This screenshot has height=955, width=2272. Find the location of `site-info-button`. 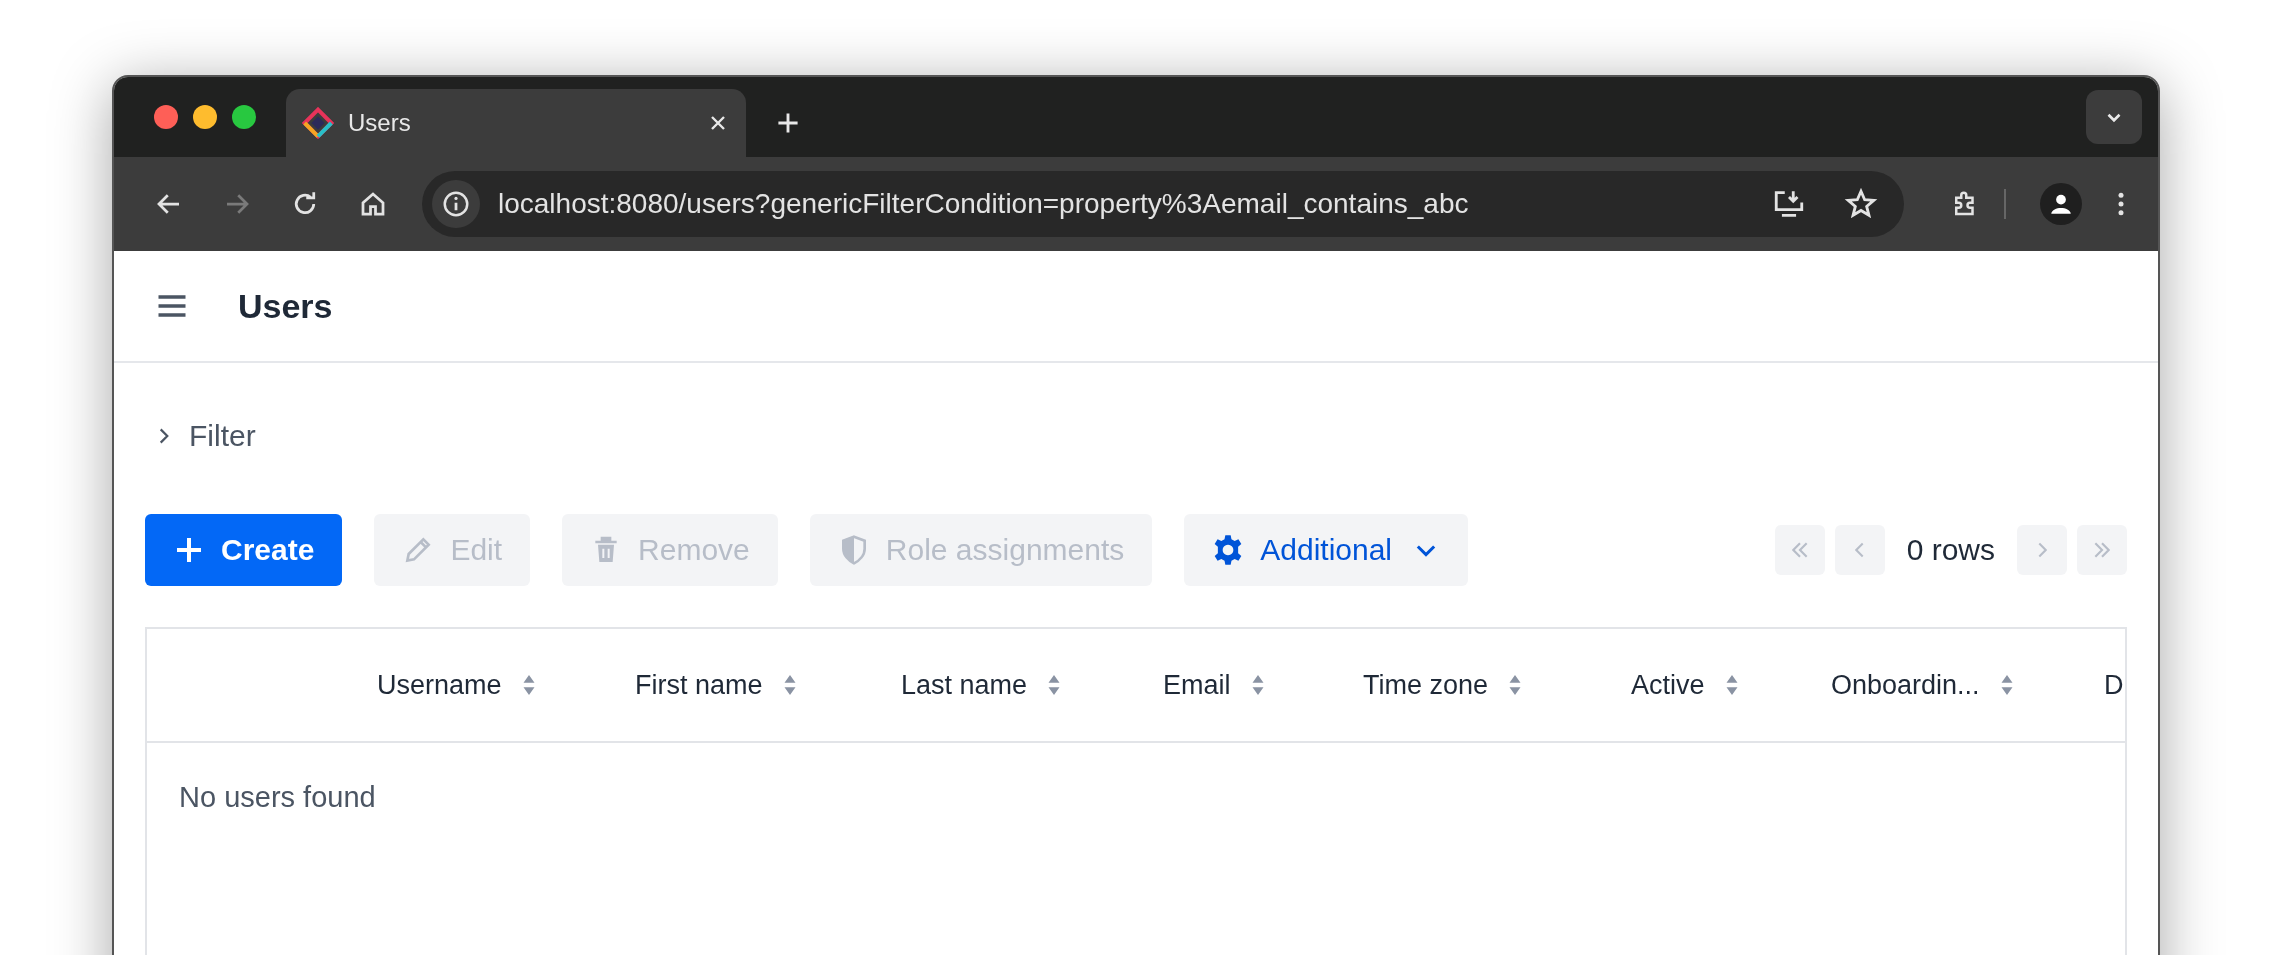

site-info-button is located at coordinates (456, 204).